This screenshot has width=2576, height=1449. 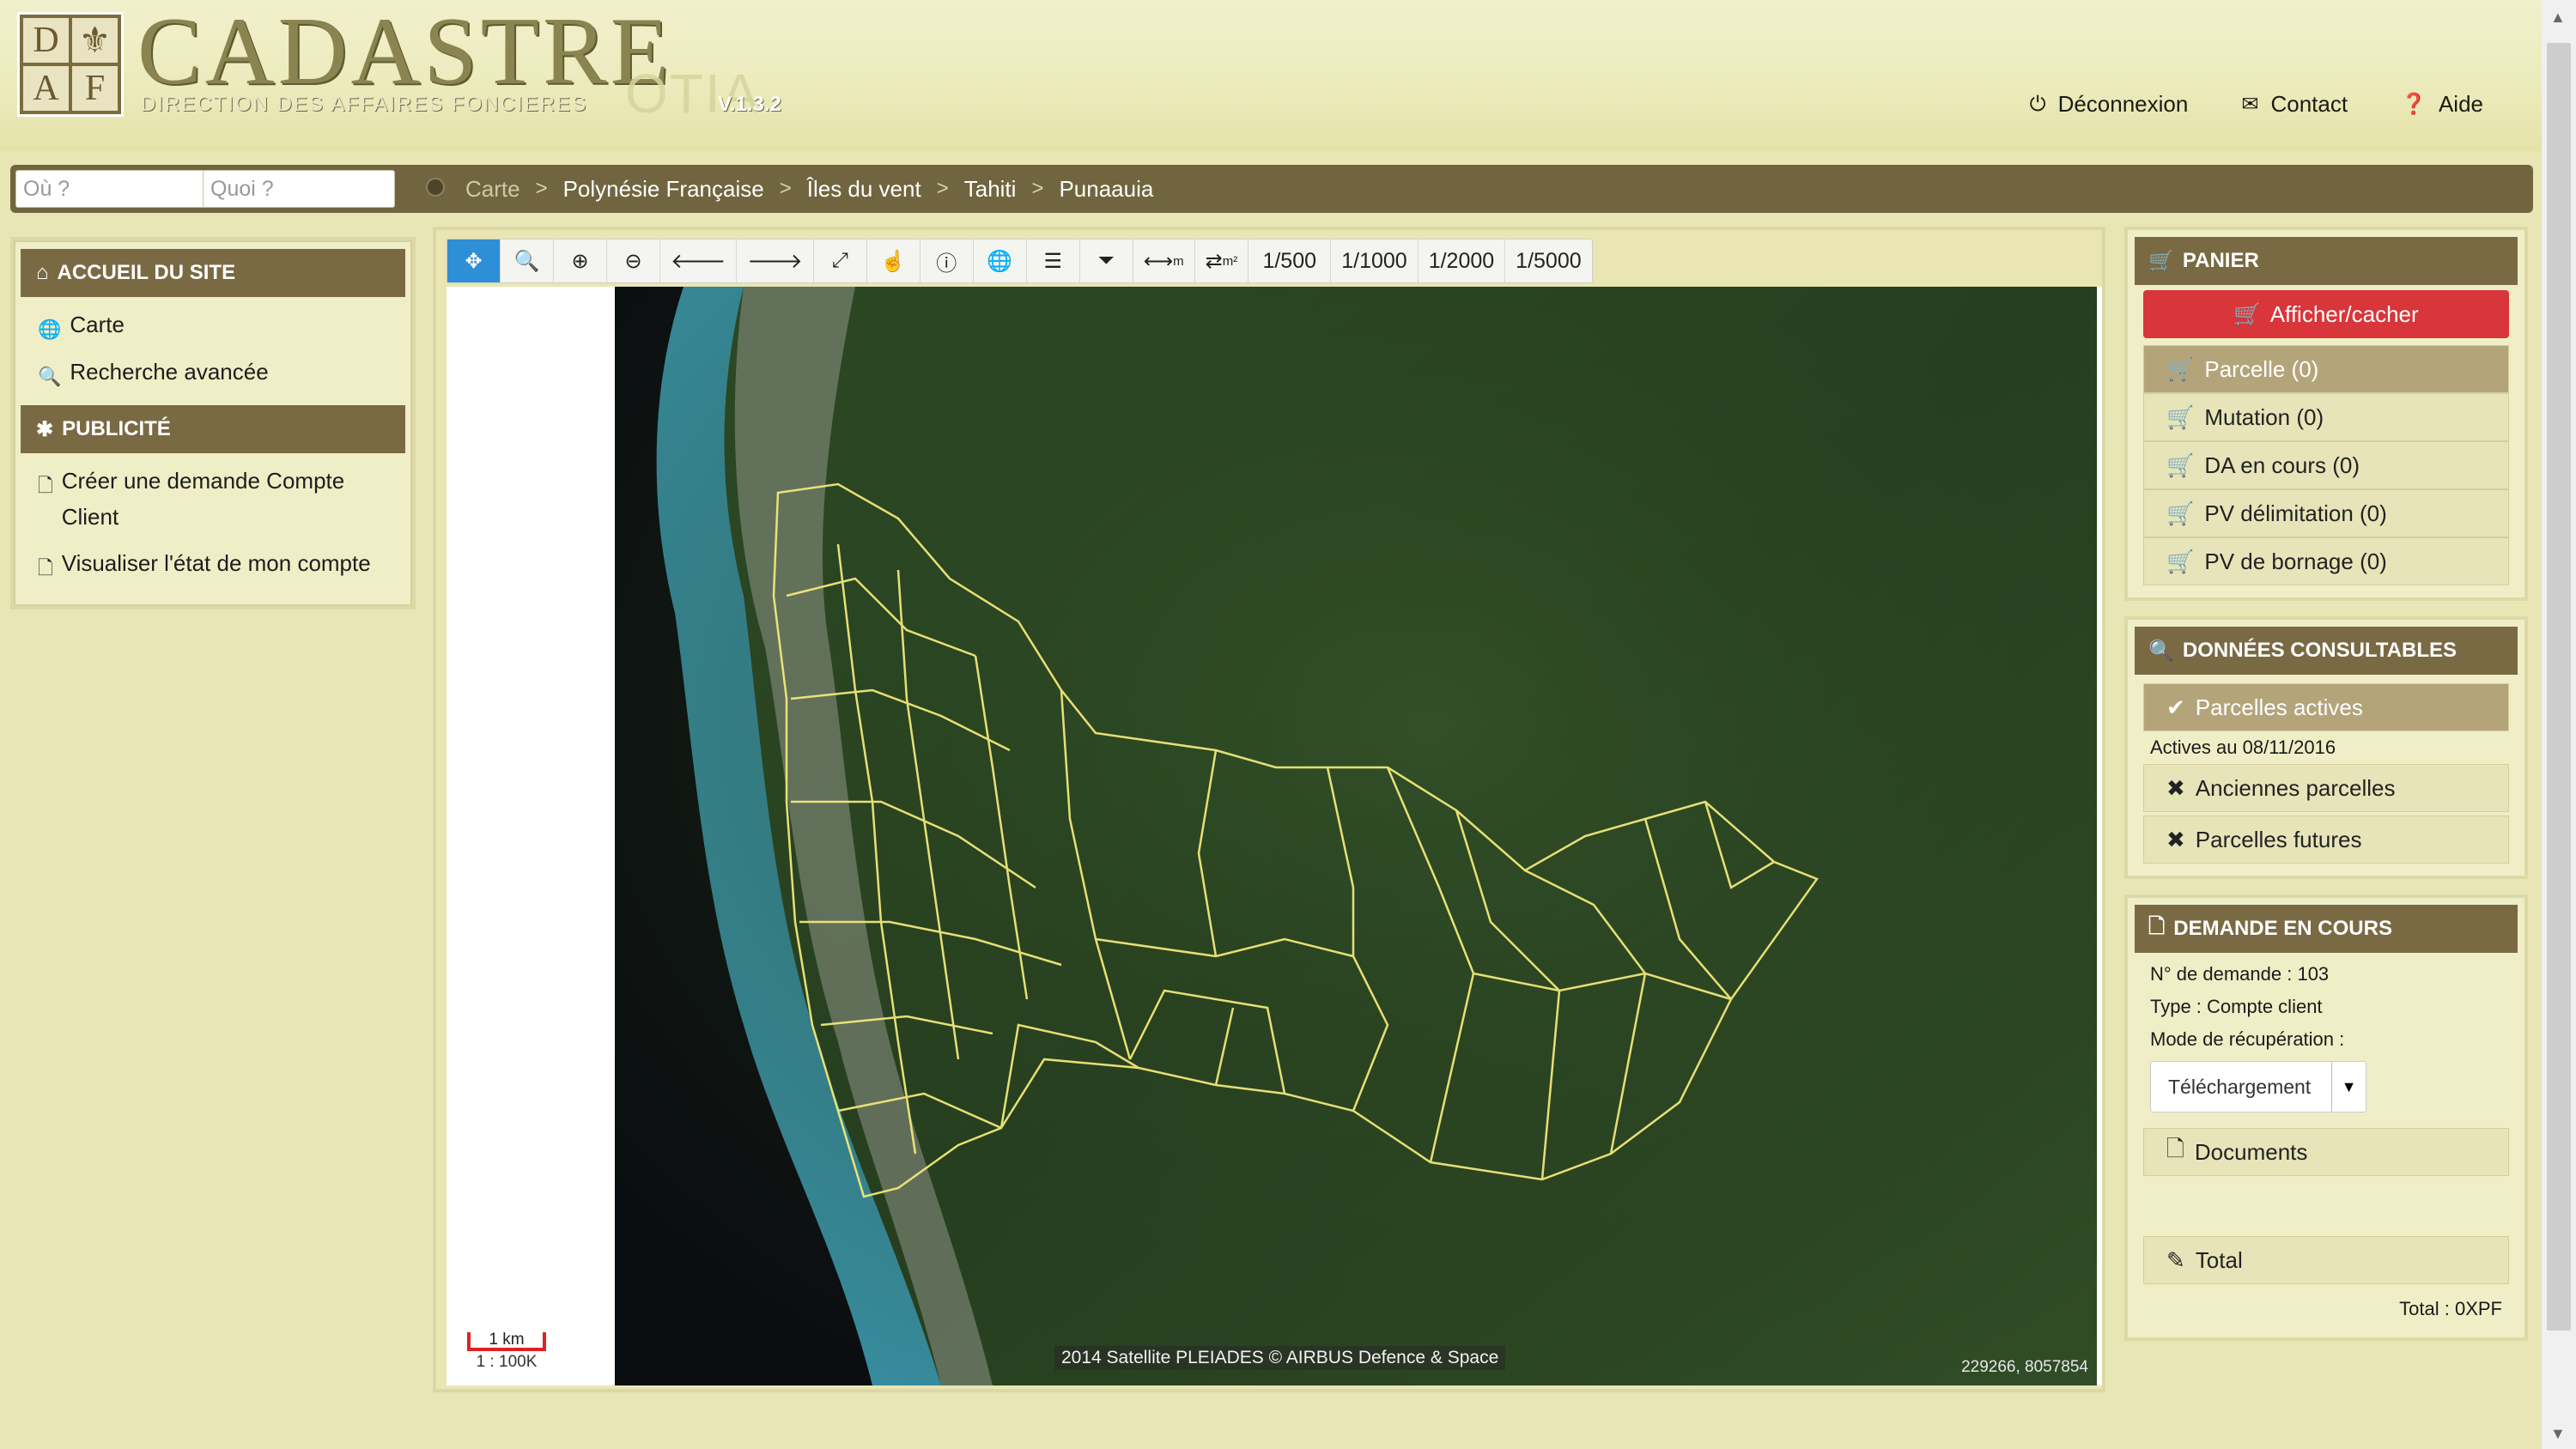 What do you see at coordinates (663, 189) in the screenshot?
I see `breadcrumb-polynesie: Polynésie Française` at bounding box center [663, 189].